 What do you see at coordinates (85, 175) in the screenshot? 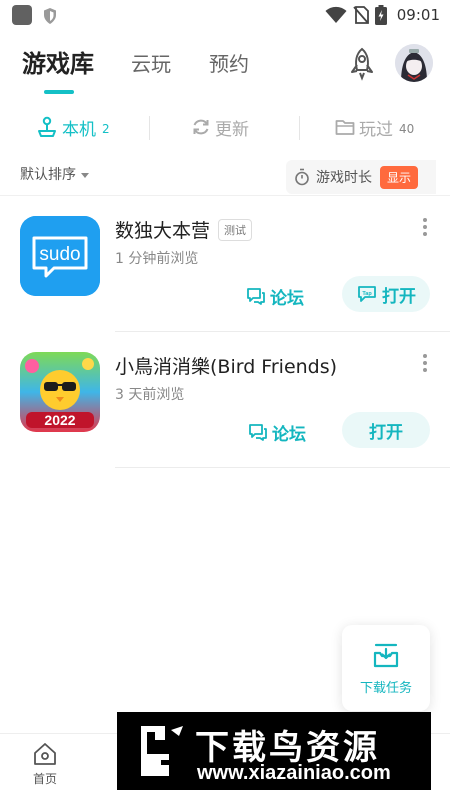
I see `caret-down-icon` at bounding box center [85, 175].